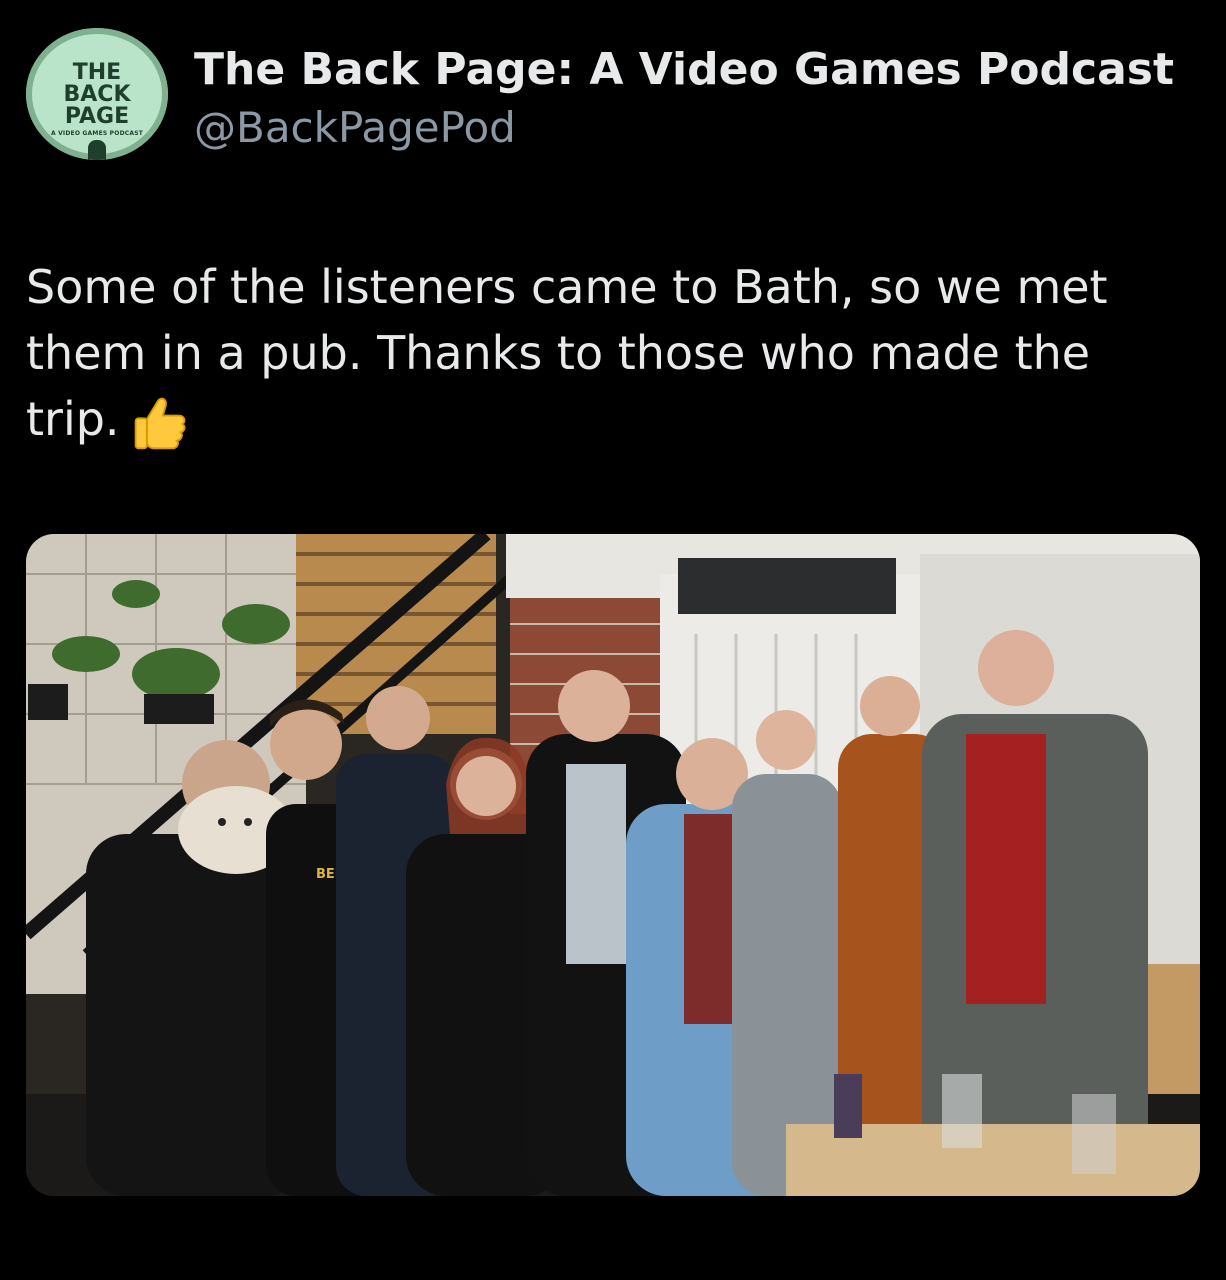  Describe the element at coordinates (160, 423) in the screenshot. I see `thumbs-up-icon` at that location.